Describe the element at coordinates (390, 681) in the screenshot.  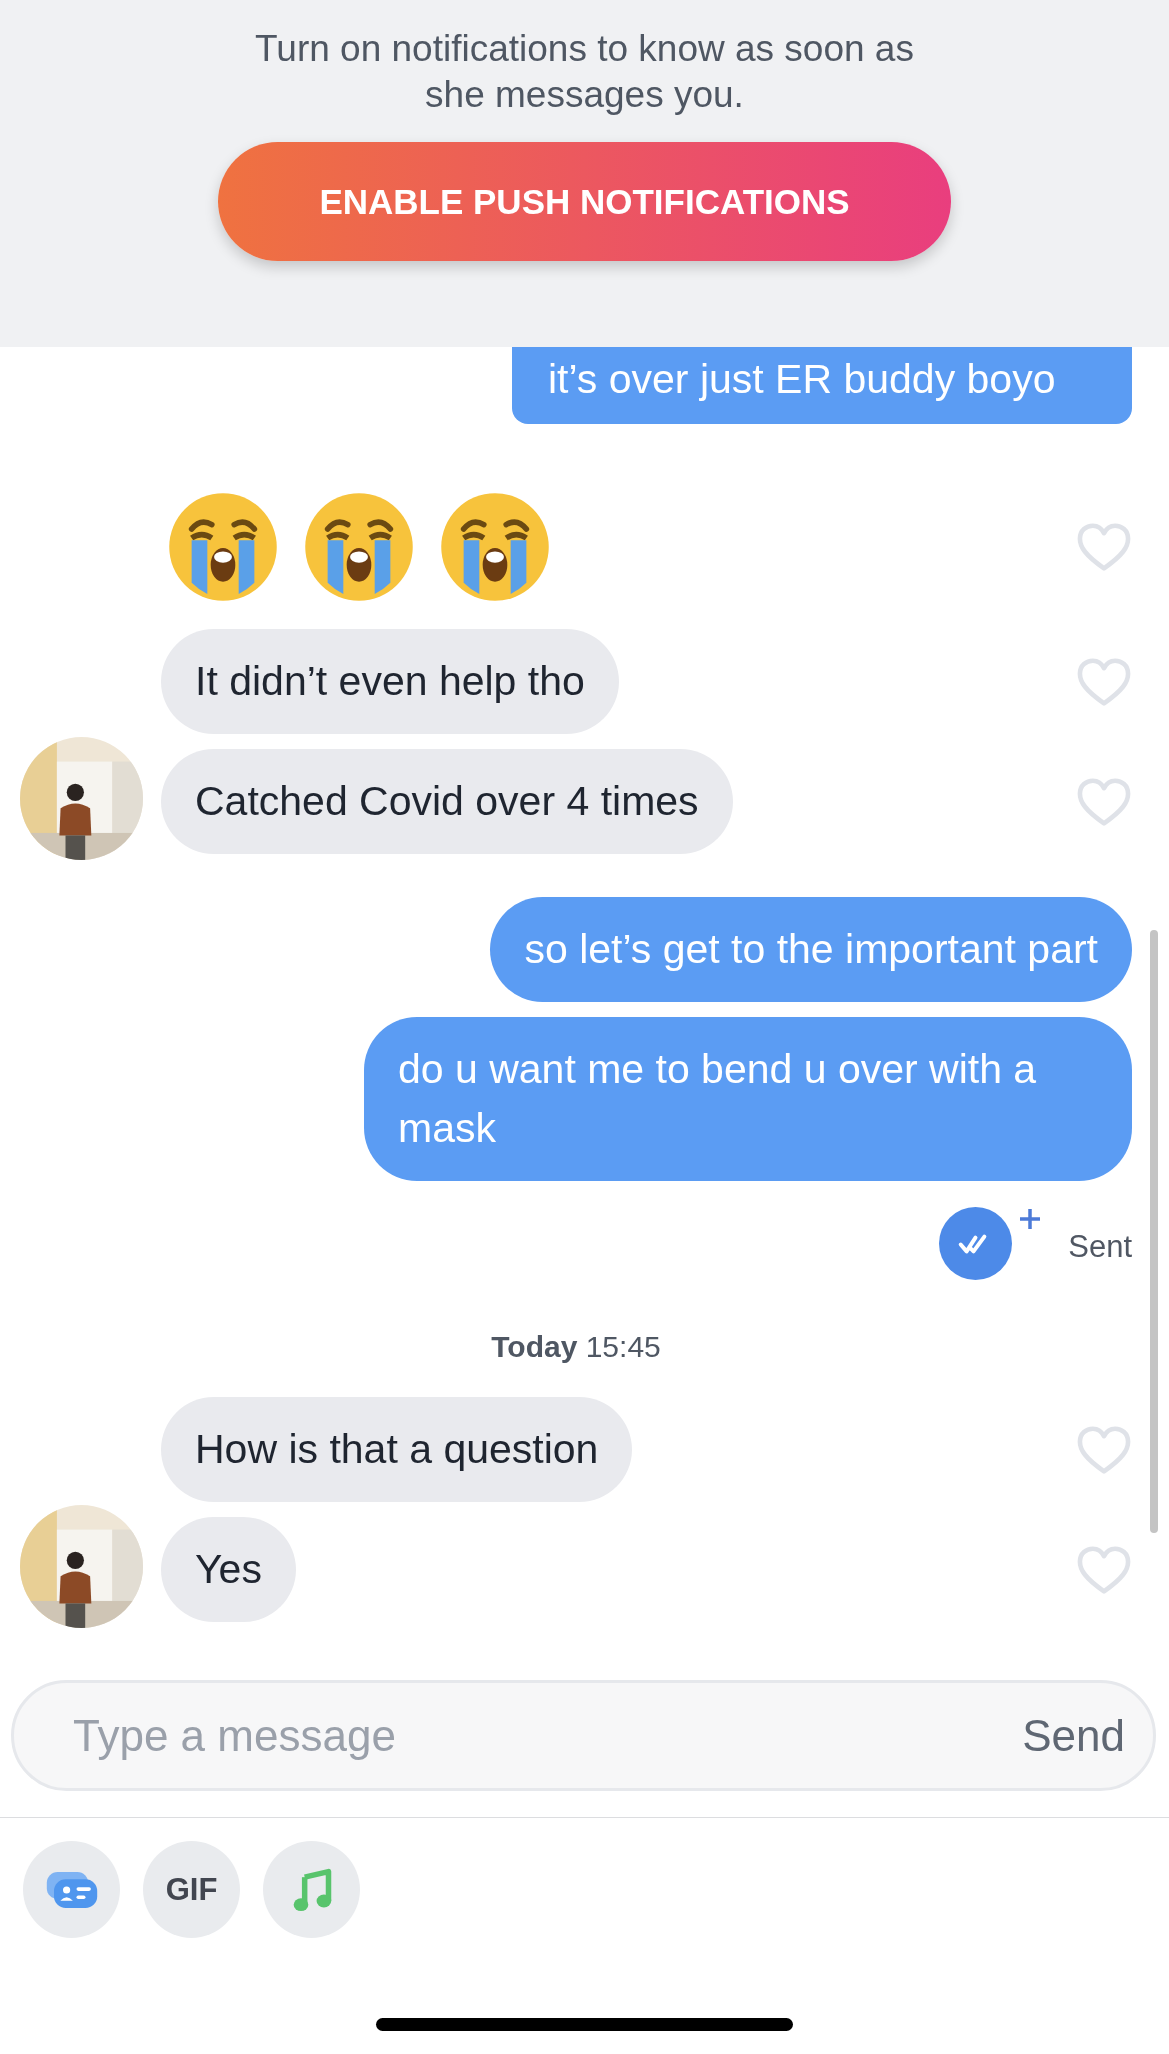
I see `received-message: It didn’t even help tho` at that location.